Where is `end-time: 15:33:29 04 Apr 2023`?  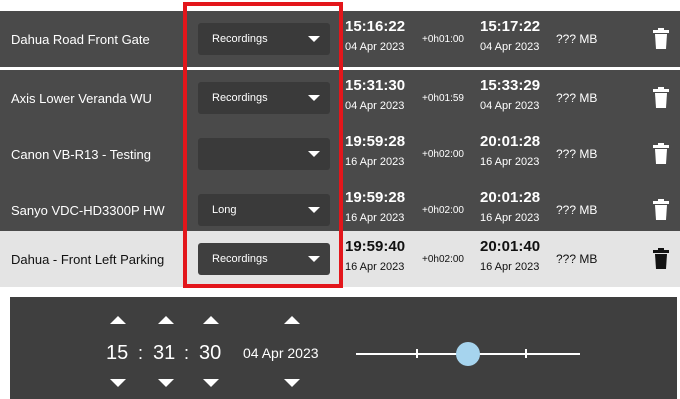 end-time: 15:33:29 04 Apr 2023 is located at coordinates (510, 95).